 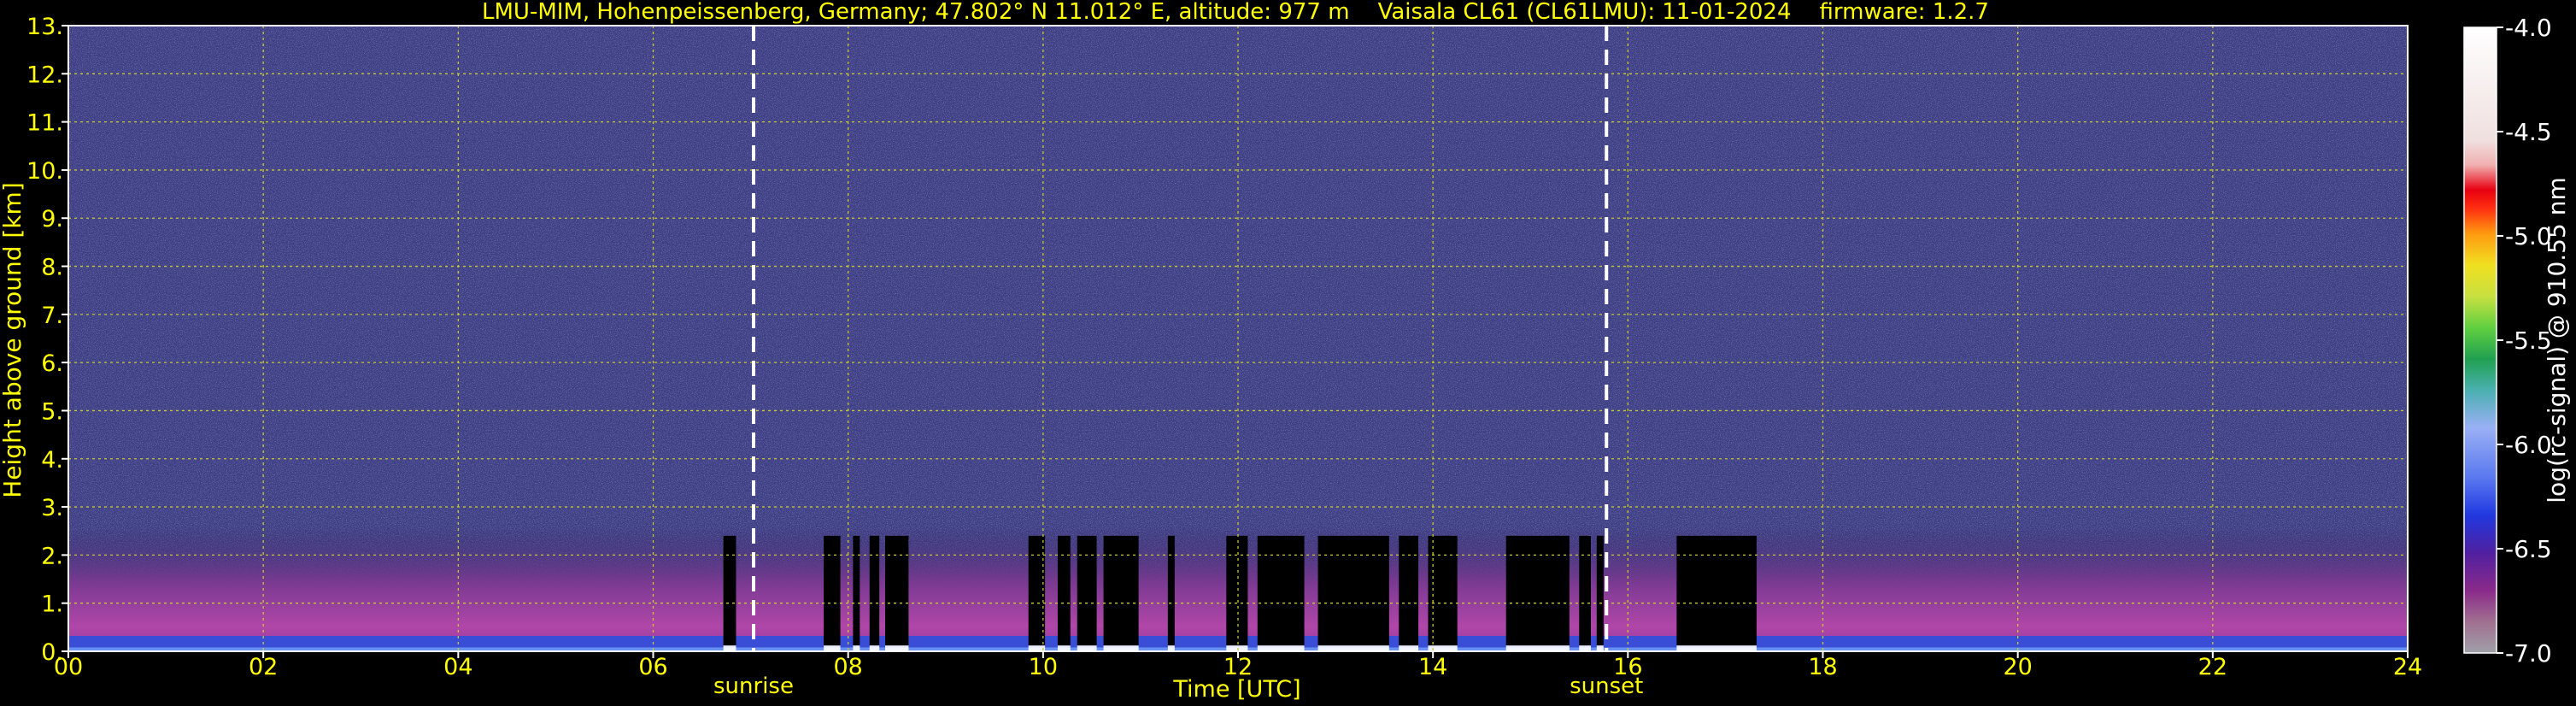 I want to click on colorbar: -4.0-4.5-5.0-5.5-6.0-6.5-7.0, so click(x=2507, y=341).